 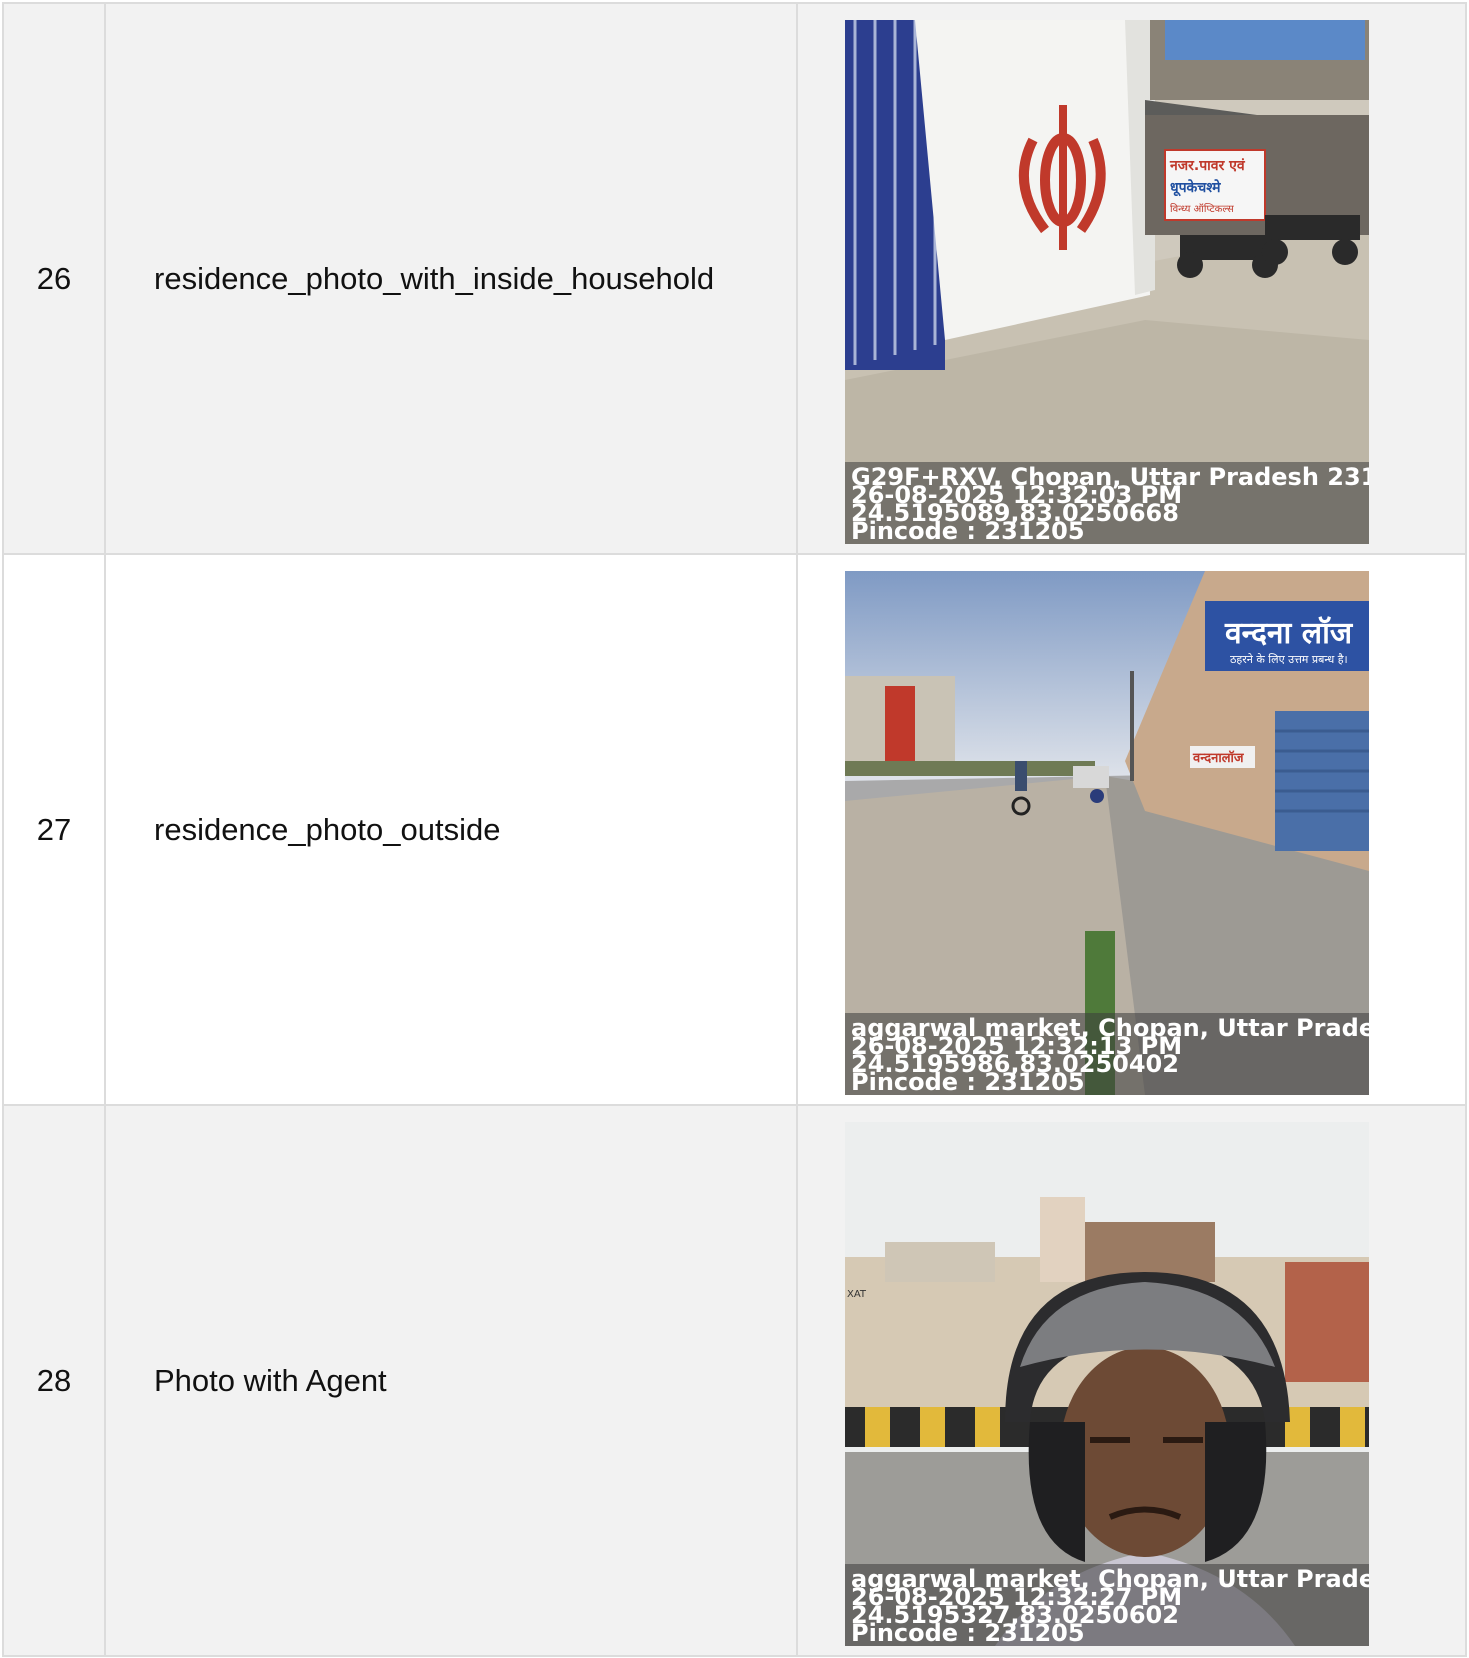 What do you see at coordinates (1202, 209) in the screenshot?
I see `shop-sign-line-3: विन्ध्य ऑप्टिकल्स` at bounding box center [1202, 209].